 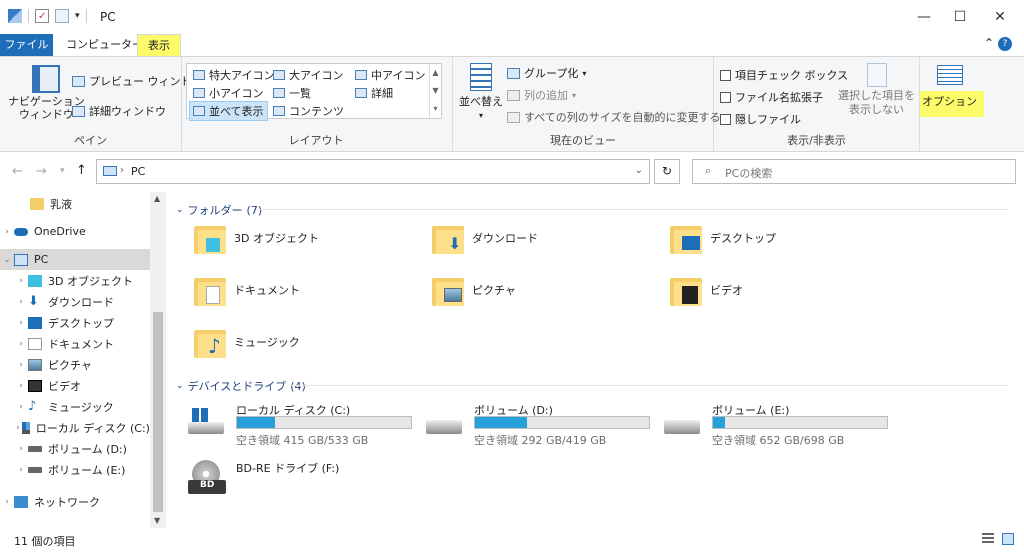 I want to click on sidebar-item-pictures: › ピクチャ, so click(x=75, y=364).